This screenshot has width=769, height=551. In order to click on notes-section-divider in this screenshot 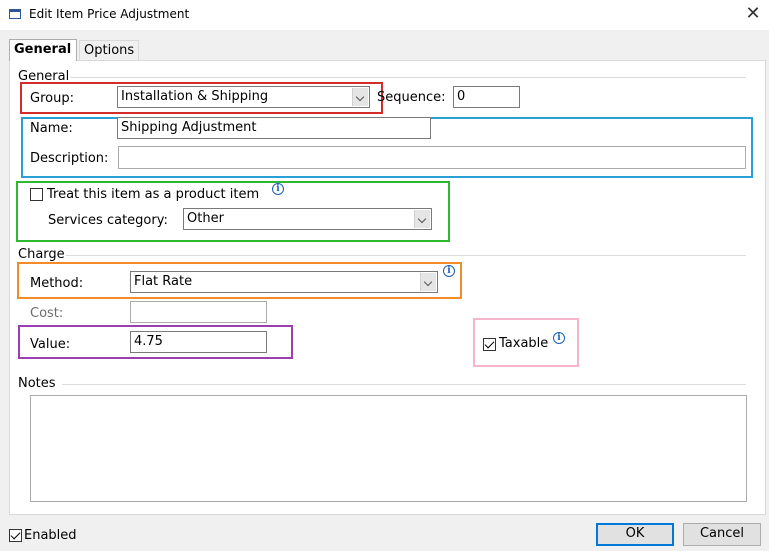, I will do `click(404, 384)`.